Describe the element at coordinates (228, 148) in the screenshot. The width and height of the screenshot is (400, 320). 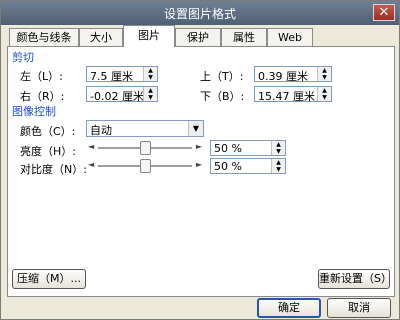
I see `brightness-value: 50 %` at that location.